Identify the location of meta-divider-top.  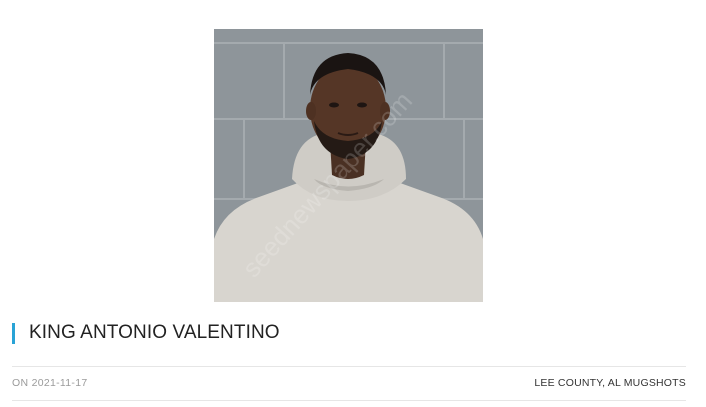
(349, 366).